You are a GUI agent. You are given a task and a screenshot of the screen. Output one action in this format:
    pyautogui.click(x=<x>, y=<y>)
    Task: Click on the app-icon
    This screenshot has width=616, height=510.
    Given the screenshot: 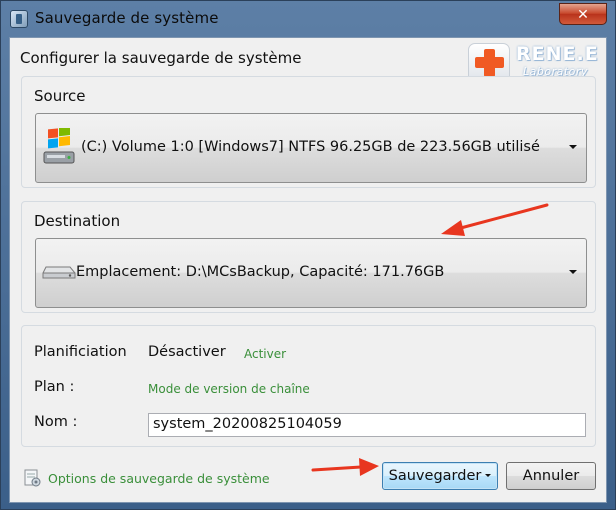 What is the action you would take?
    pyautogui.click(x=19, y=19)
    